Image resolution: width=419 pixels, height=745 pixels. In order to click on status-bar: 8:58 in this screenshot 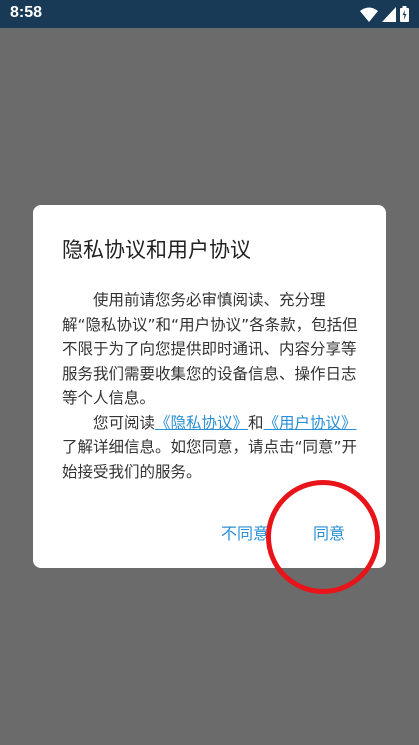, I will do `click(209, 14)`.